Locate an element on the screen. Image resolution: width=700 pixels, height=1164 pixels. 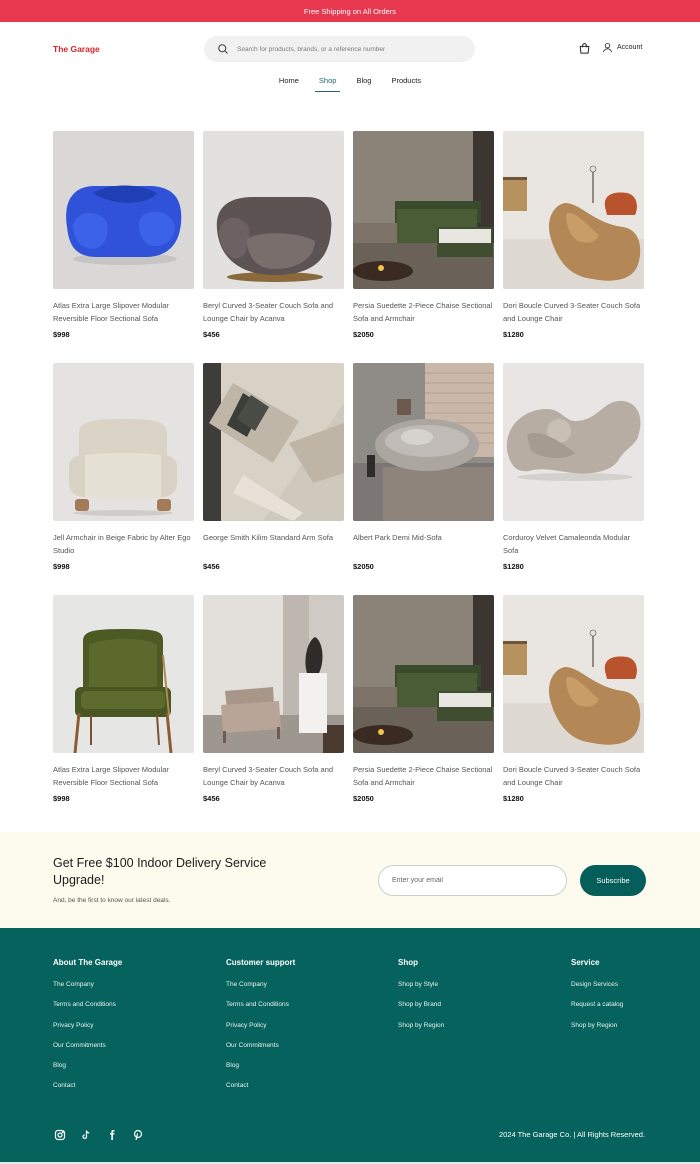
promo-text: Free Shipping on All Orders is located at coordinates (350, 11).